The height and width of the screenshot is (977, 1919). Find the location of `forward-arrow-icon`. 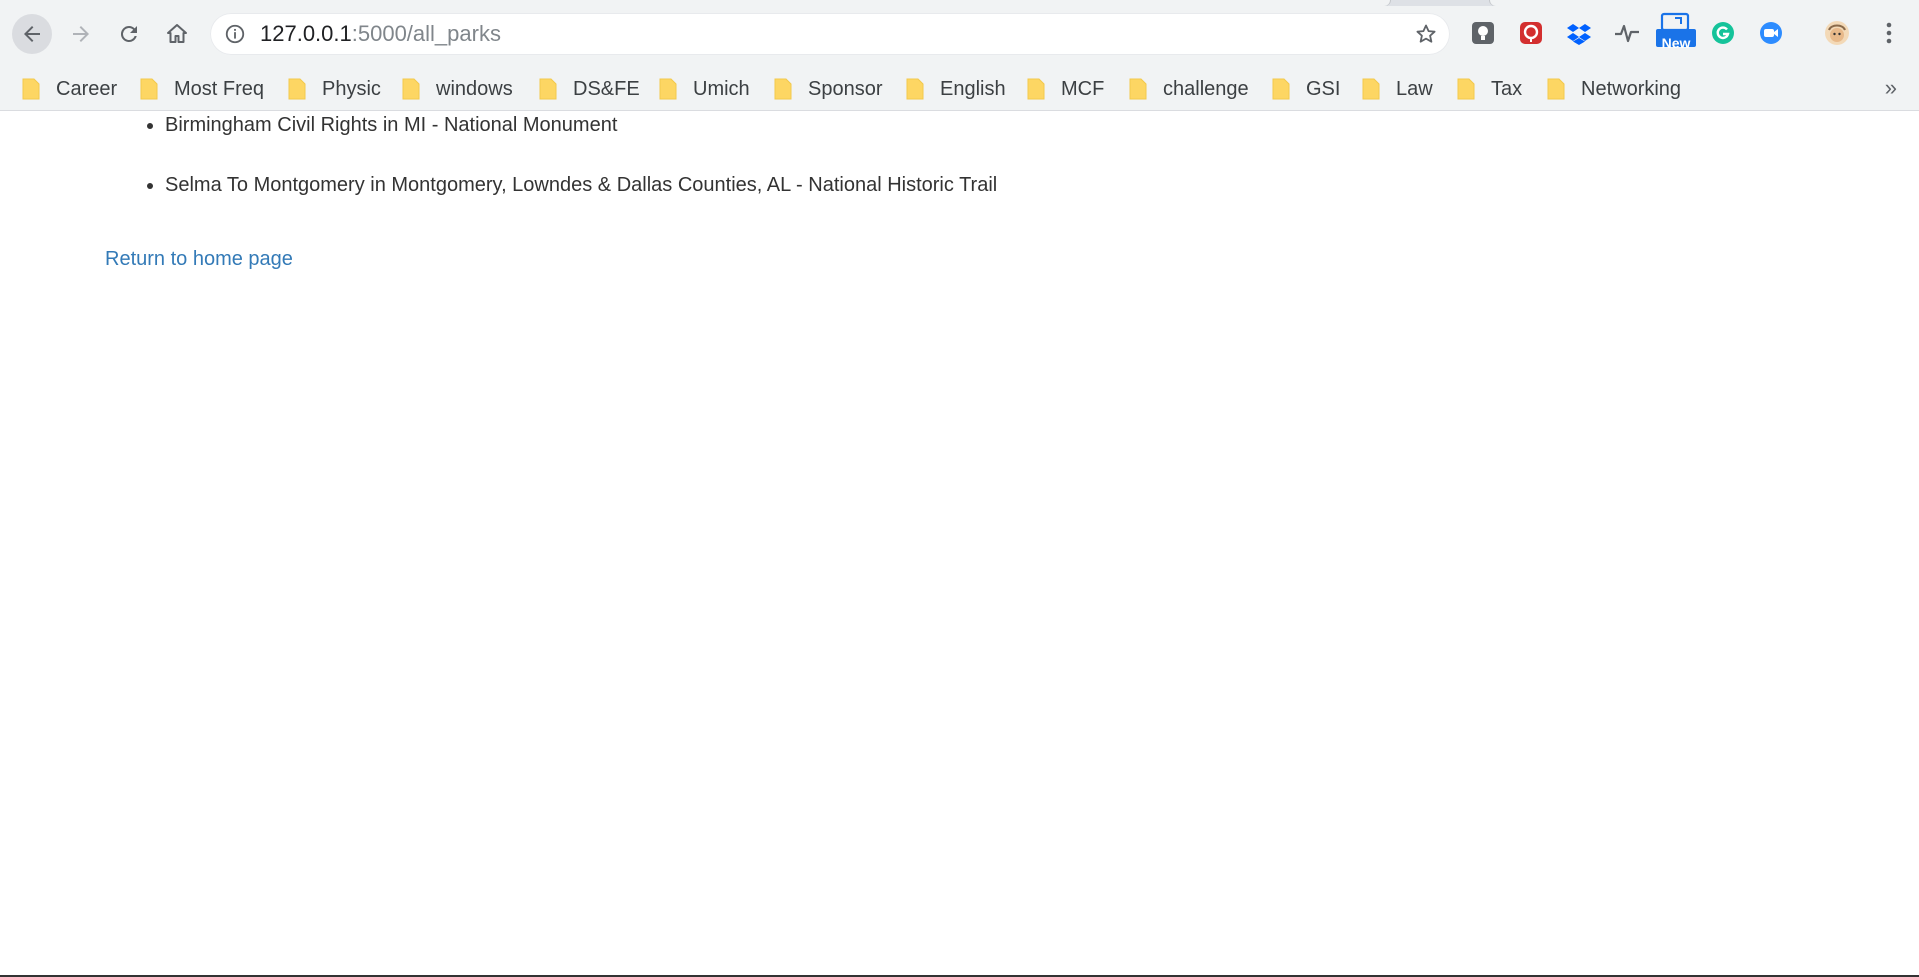

forward-arrow-icon is located at coordinates (81, 34).